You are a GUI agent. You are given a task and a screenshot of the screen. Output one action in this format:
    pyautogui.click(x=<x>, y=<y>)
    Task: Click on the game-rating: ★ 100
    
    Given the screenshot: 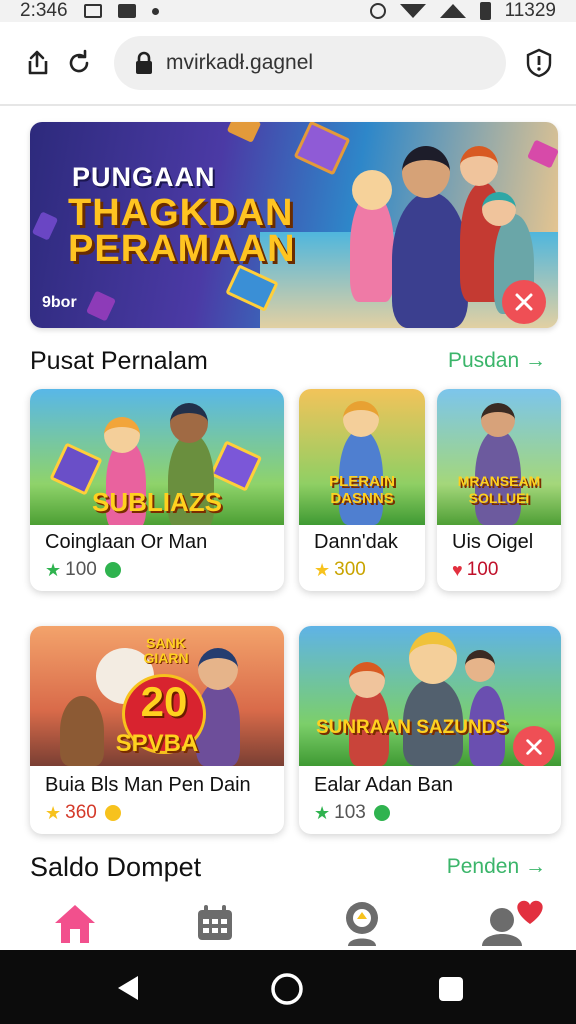 What is the action you would take?
    pyautogui.click(x=83, y=570)
    